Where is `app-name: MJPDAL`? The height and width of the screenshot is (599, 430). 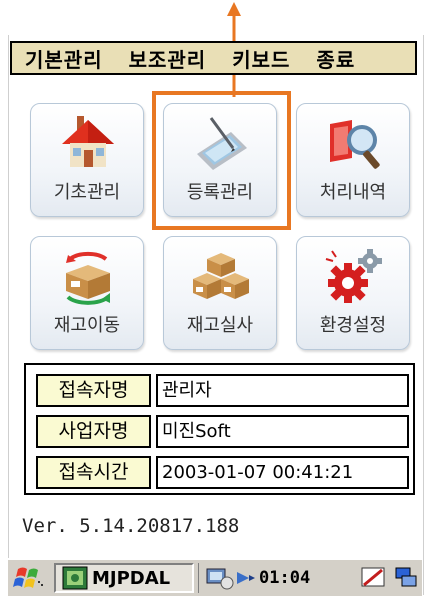 app-name: MJPDAL is located at coordinates (131, 578).